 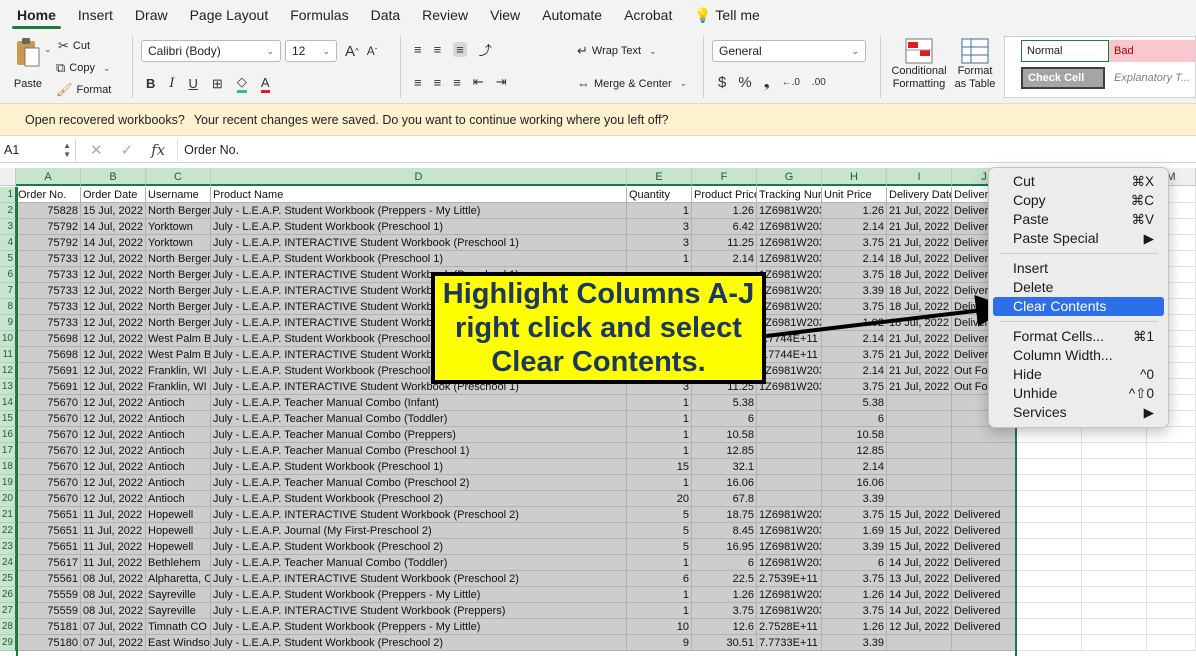 I want to click on table-cell: Sayreville, so click(x=178, y=611).